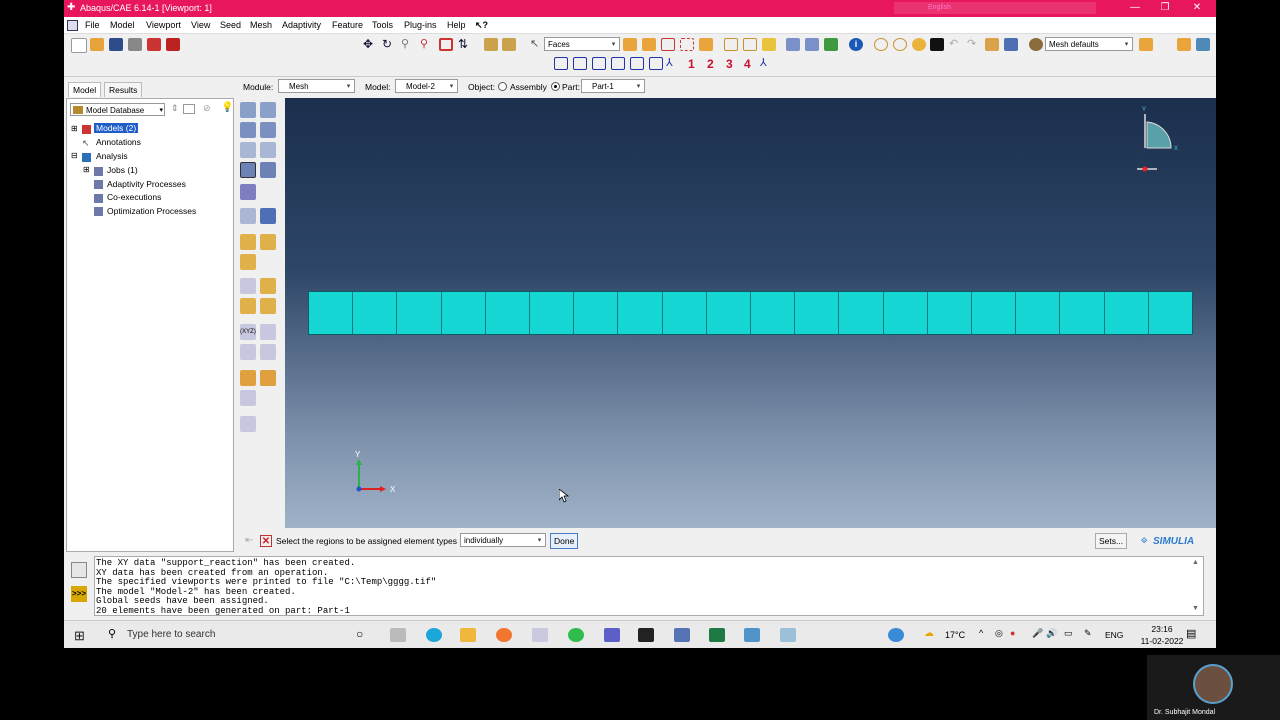  I want to click on firefox-icon, so click(504, 635).